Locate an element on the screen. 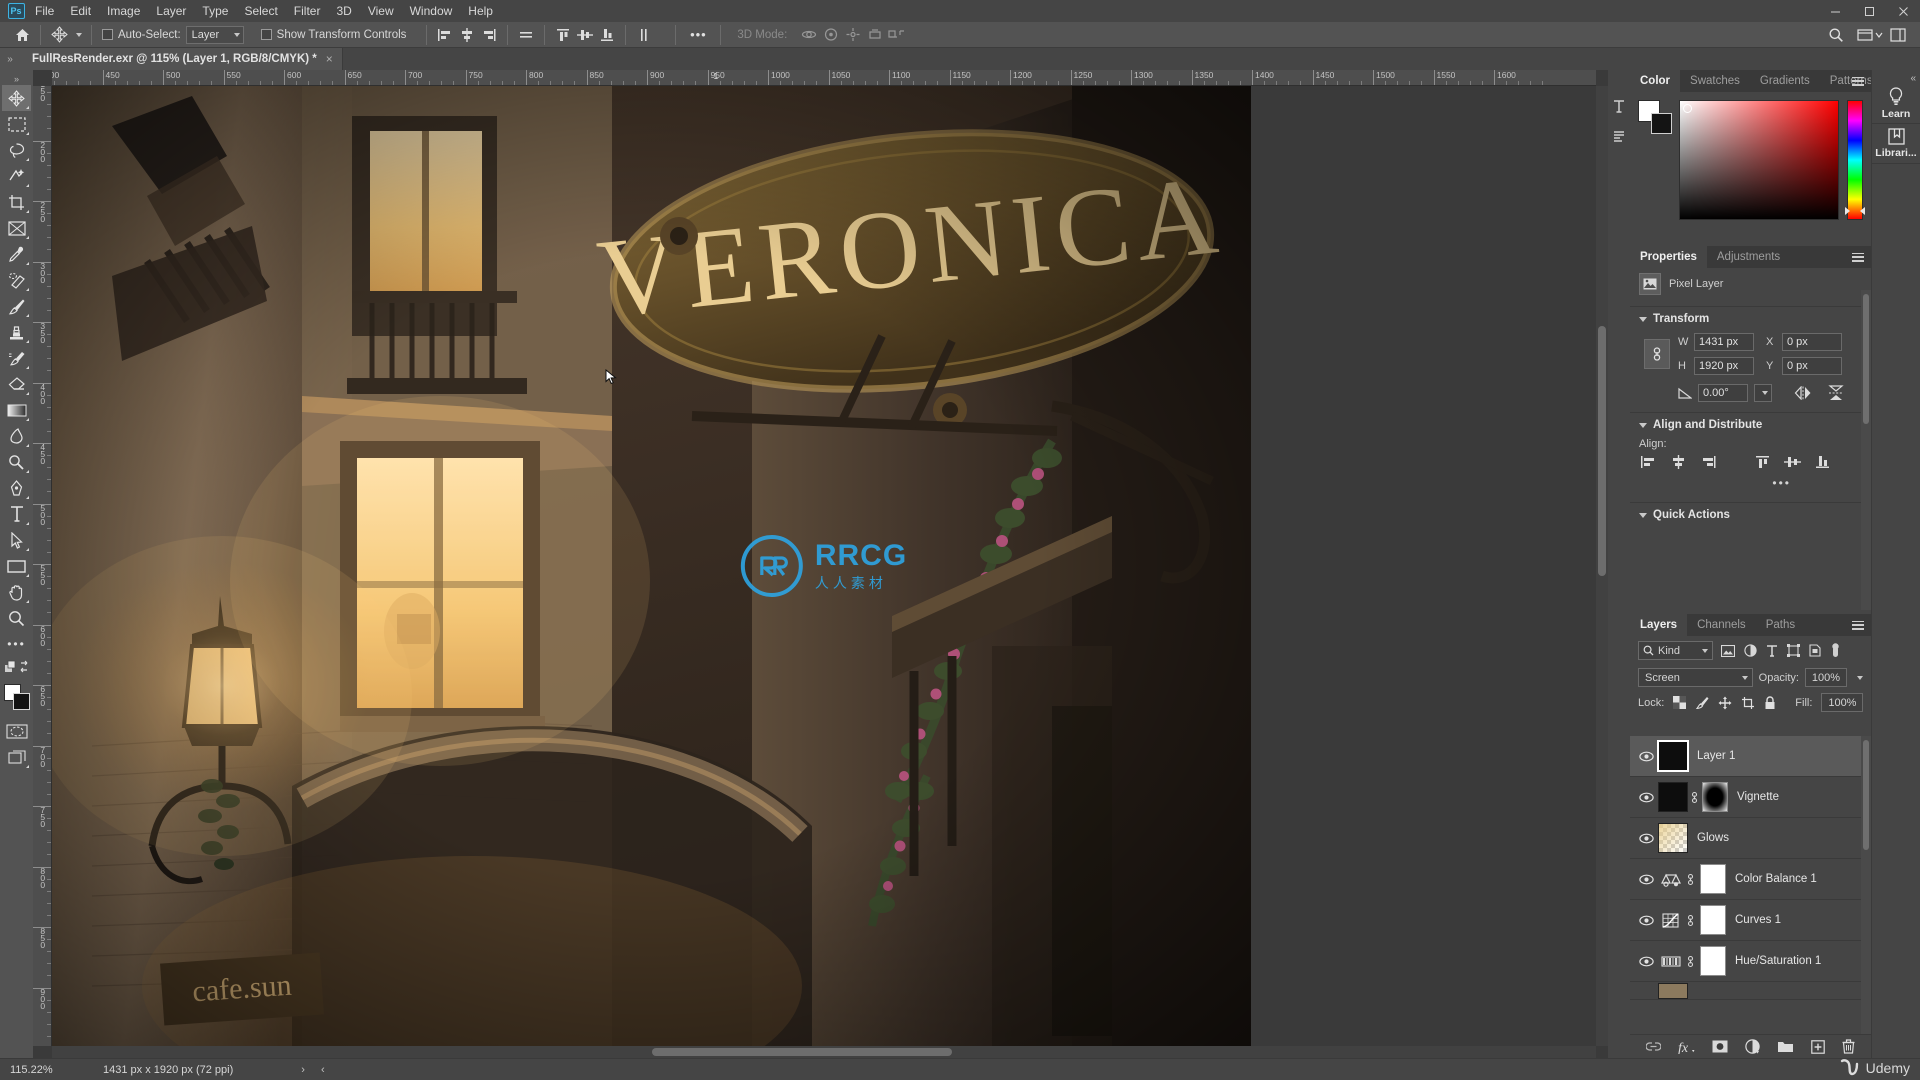  align-bottom-edges-icon is located at coordinates (607, 35).